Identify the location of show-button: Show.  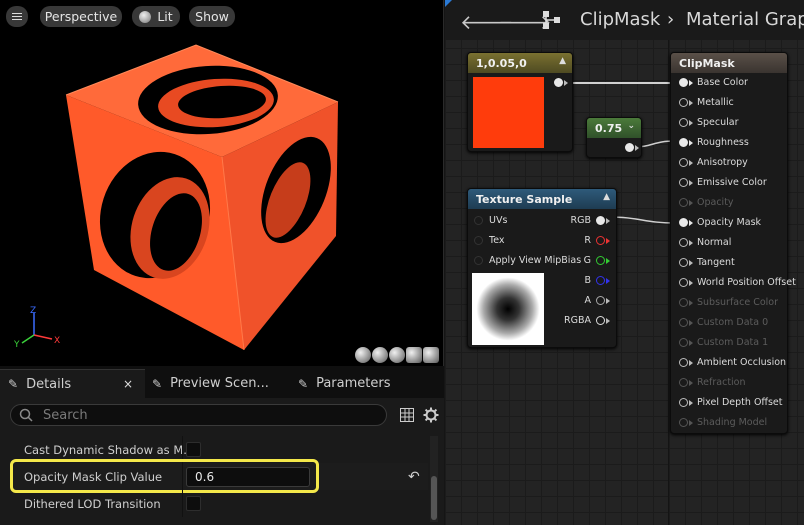
(212, 16).